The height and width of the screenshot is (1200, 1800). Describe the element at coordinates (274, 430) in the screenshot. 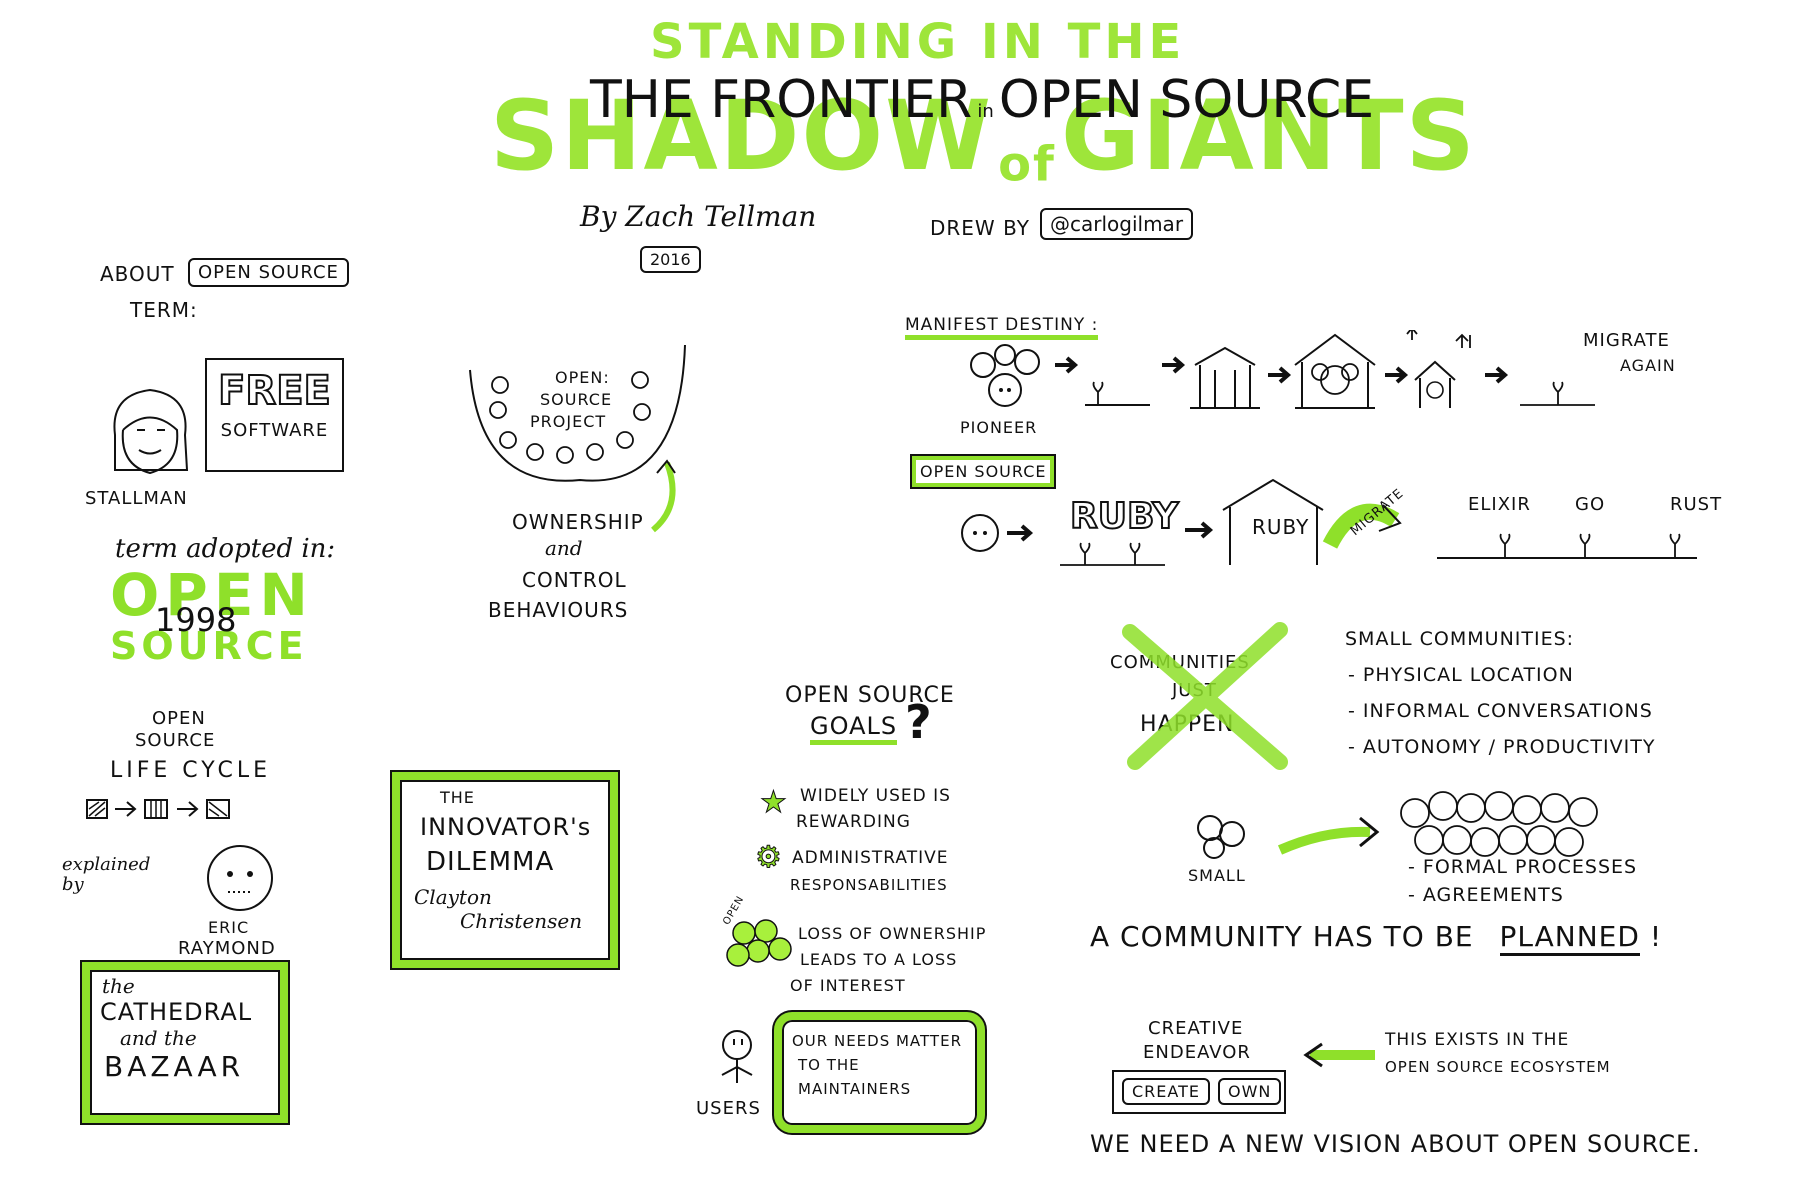

I see `software-text: SOFTWARE` at that location.